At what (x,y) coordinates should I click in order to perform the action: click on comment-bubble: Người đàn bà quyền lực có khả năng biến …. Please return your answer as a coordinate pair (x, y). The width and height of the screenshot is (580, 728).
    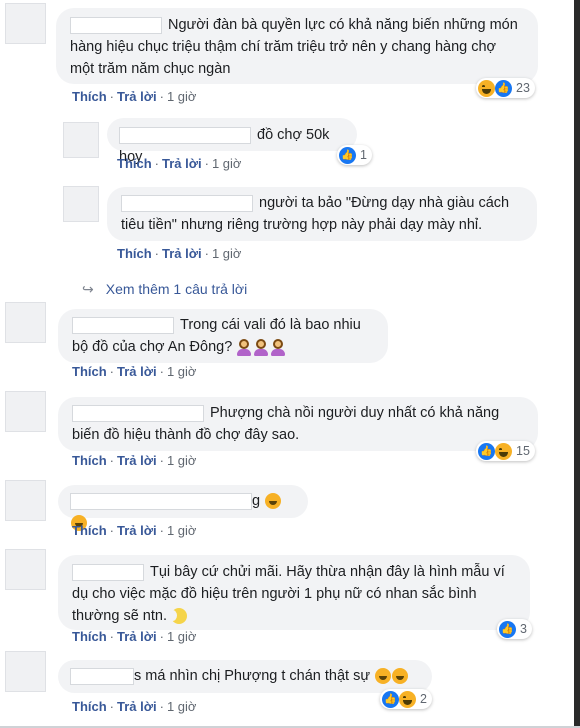
    Looking at the image, I should click on (297, 46).